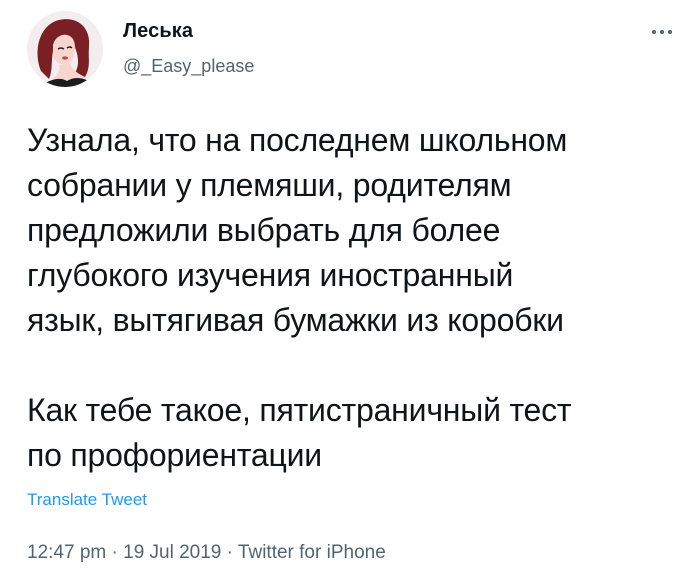 The image size is (700, 587). I want to click on tweet-source: Twitter for iPhone, so click(312, 552).